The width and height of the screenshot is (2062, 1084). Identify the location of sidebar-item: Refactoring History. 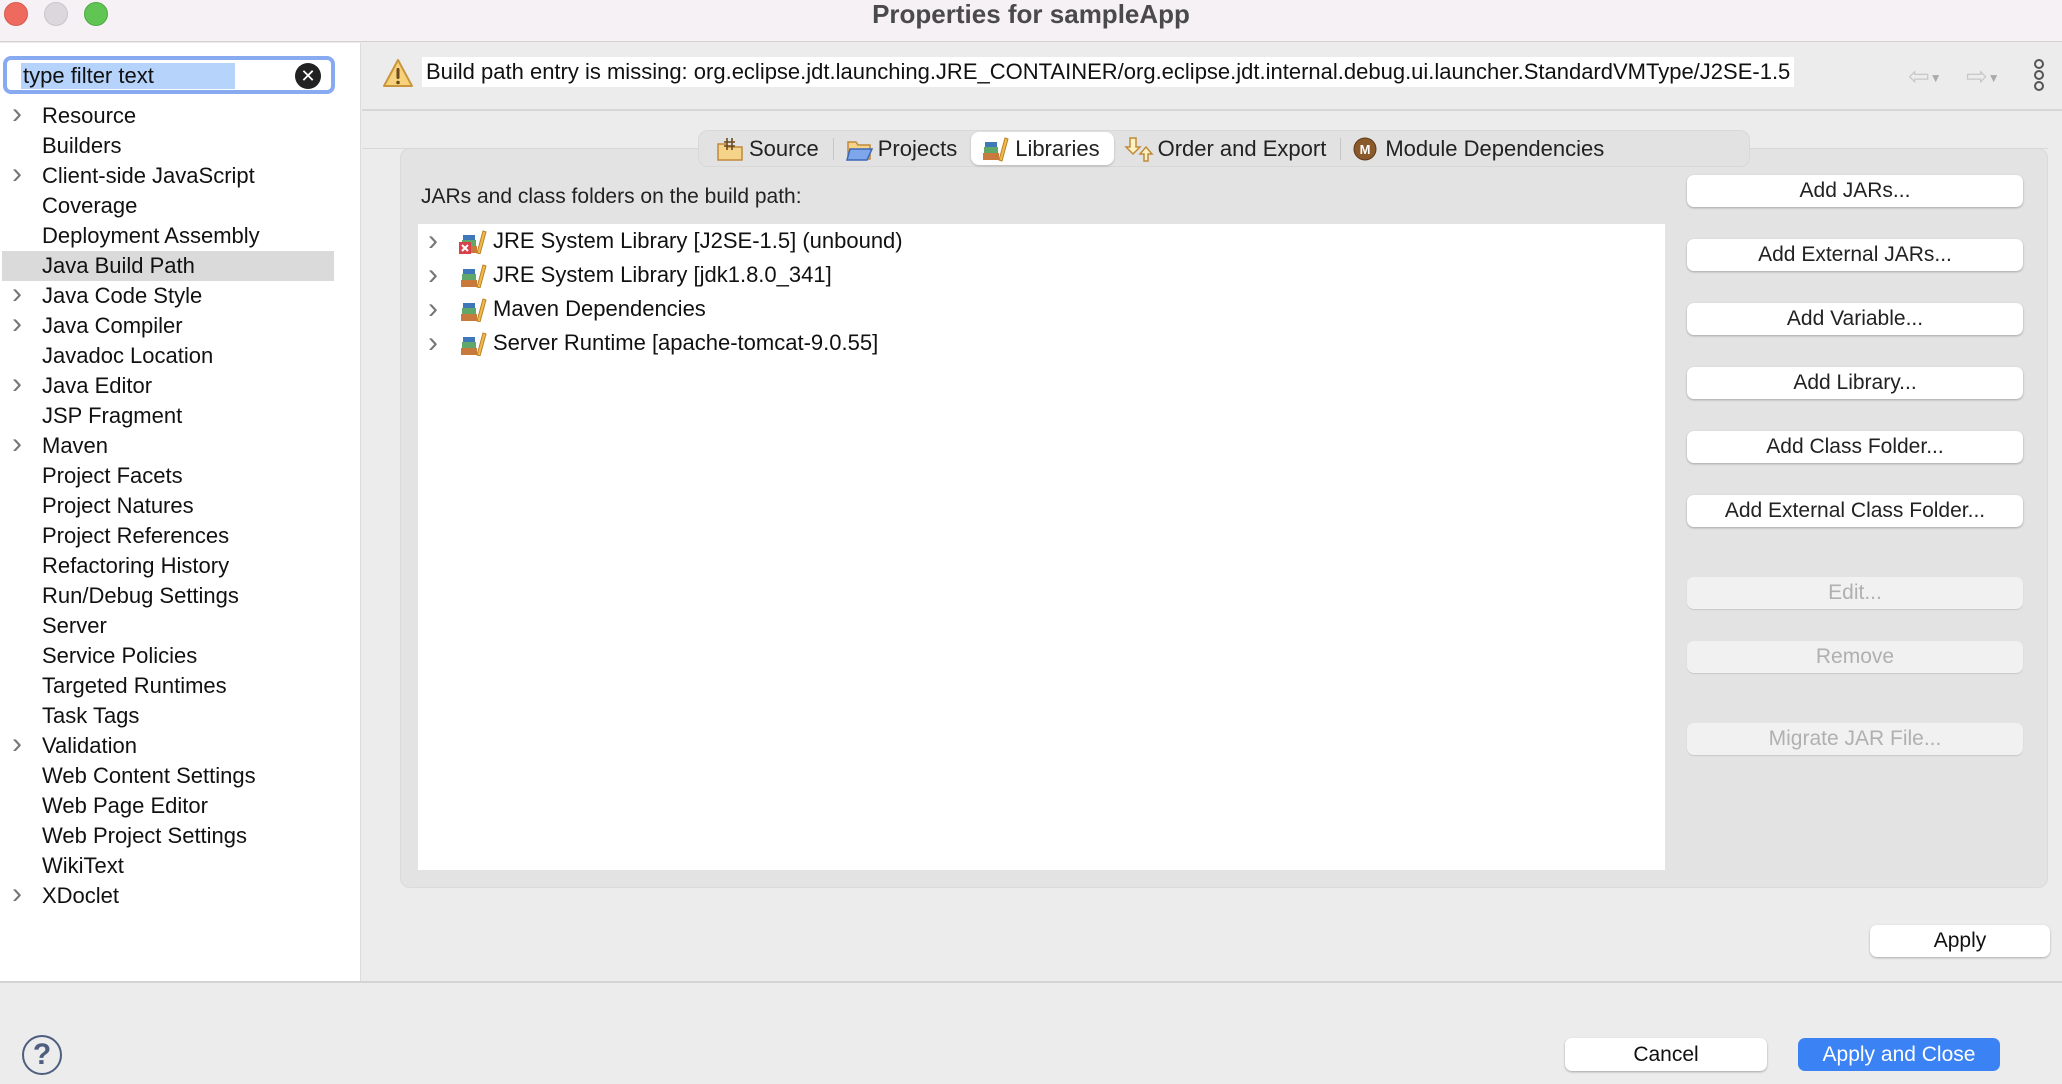
(180, 566).